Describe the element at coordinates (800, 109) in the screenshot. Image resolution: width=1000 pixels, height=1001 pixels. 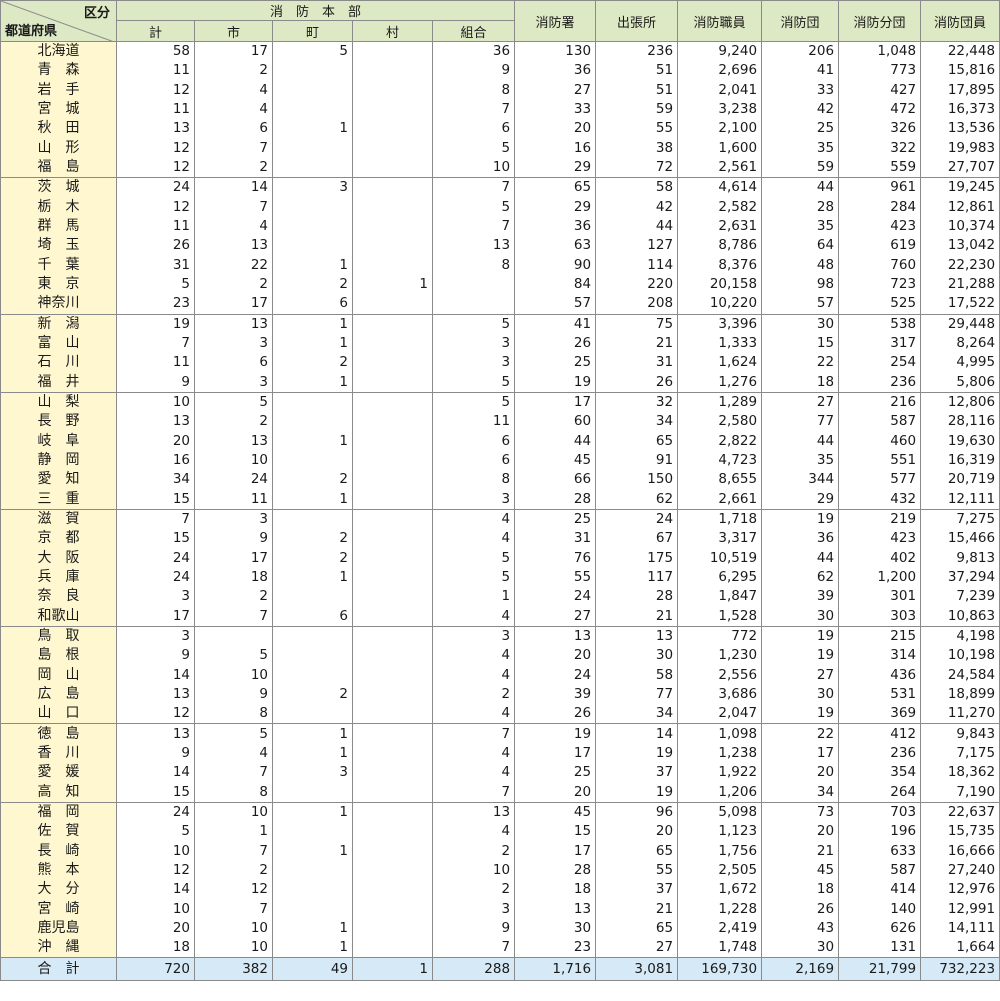
I see `value-cell: 42` at that location.